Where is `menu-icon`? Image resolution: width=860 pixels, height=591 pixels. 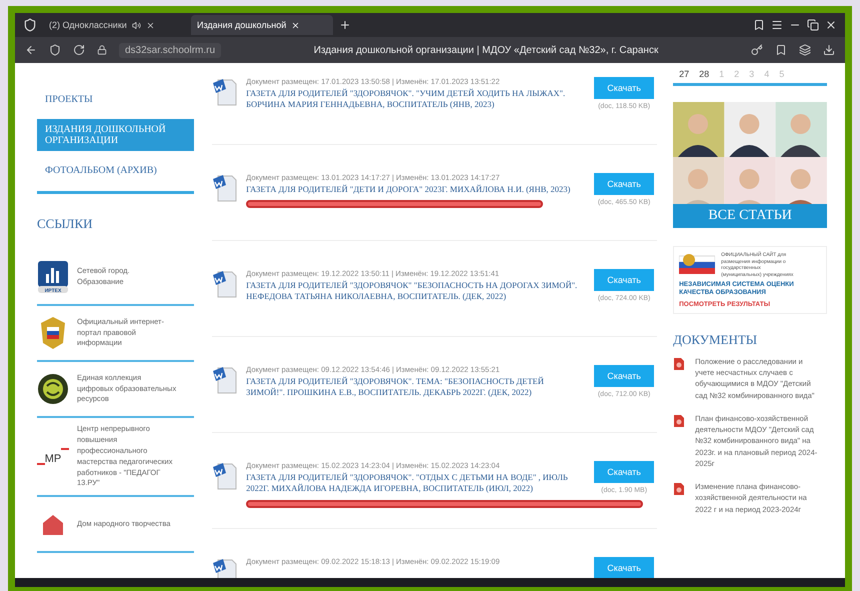 menu-icon is located at coordinates (777, 25).